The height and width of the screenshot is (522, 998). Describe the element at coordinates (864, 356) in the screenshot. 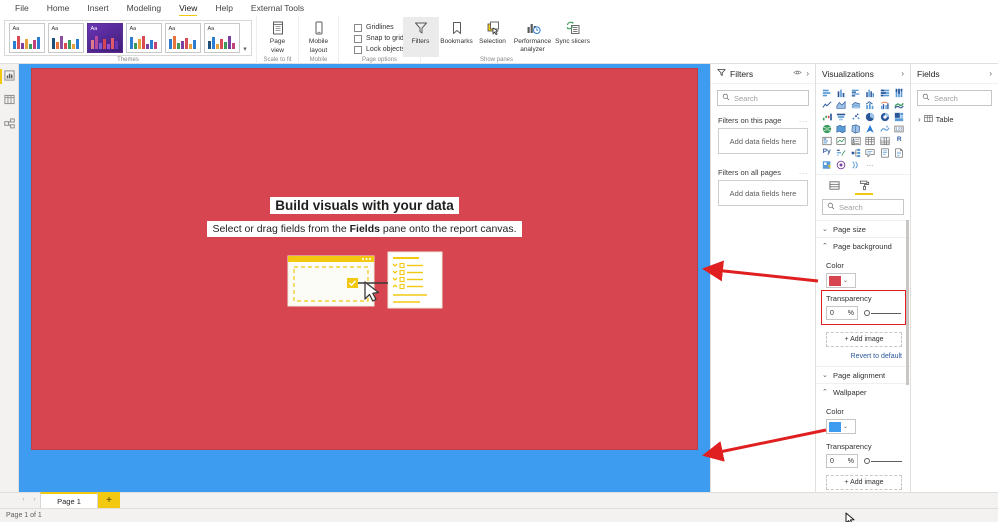

I see `page-background-revert-to-default-link: Revert to default` at that location.